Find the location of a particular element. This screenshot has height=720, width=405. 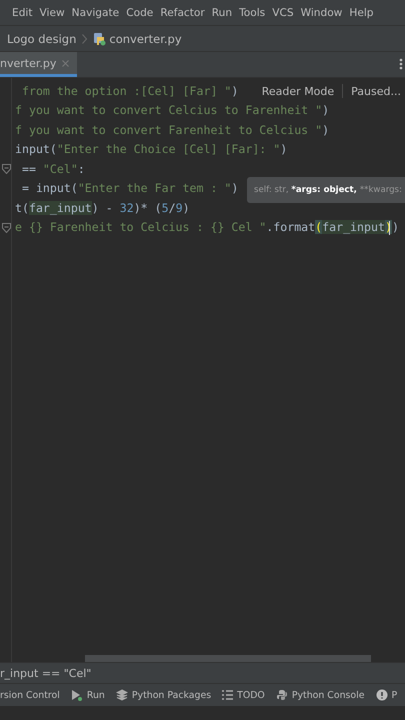

code-line: input("Enter the Choice [Cel] [Far]: ") is located at coordinates (151, 149).